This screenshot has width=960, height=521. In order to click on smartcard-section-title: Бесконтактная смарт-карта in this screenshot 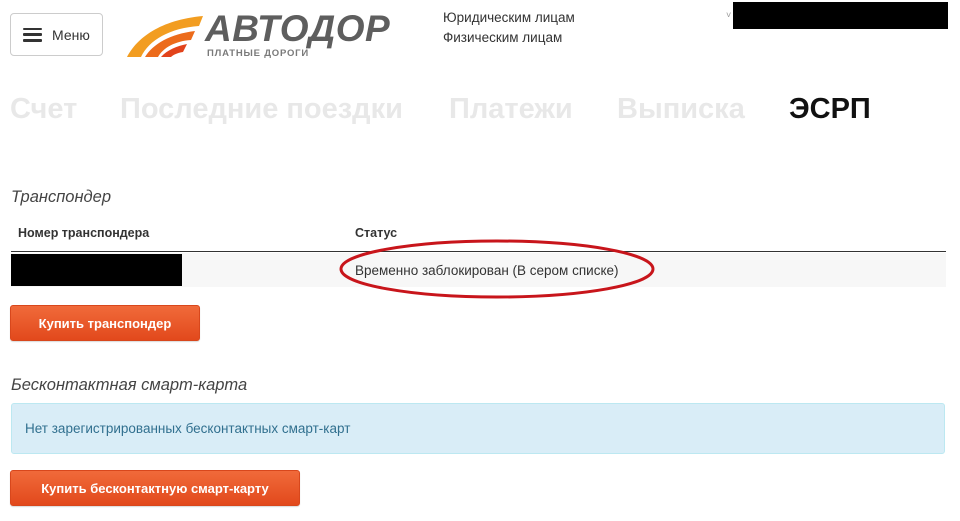, I will do `click(129, 385)`.